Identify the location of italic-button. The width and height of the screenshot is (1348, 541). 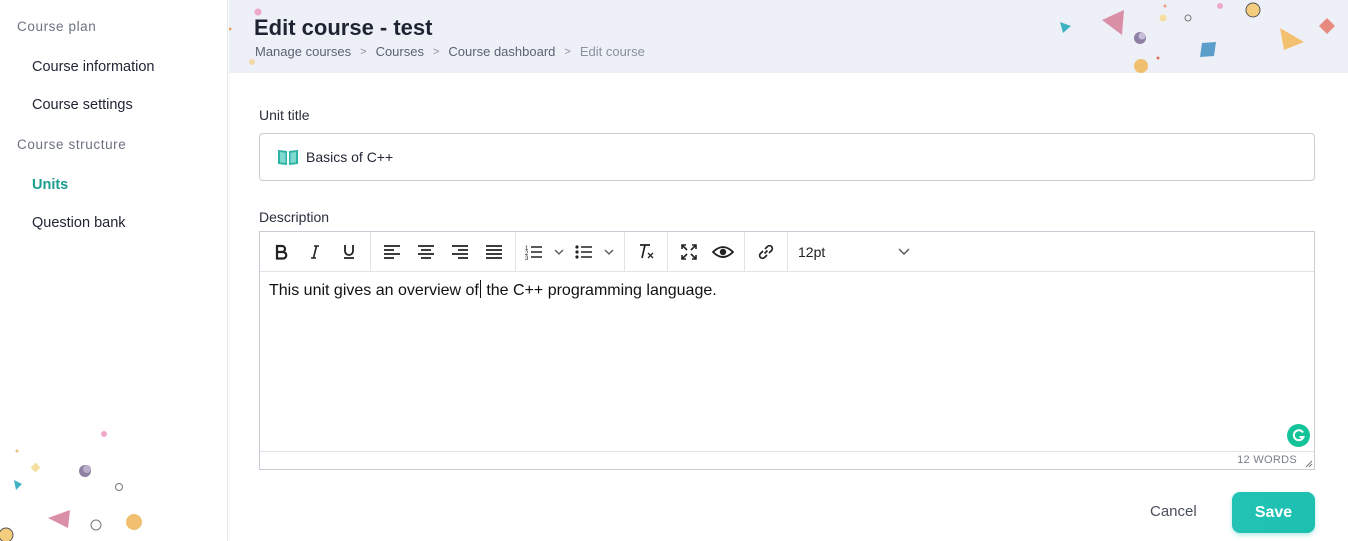
(315, 252).